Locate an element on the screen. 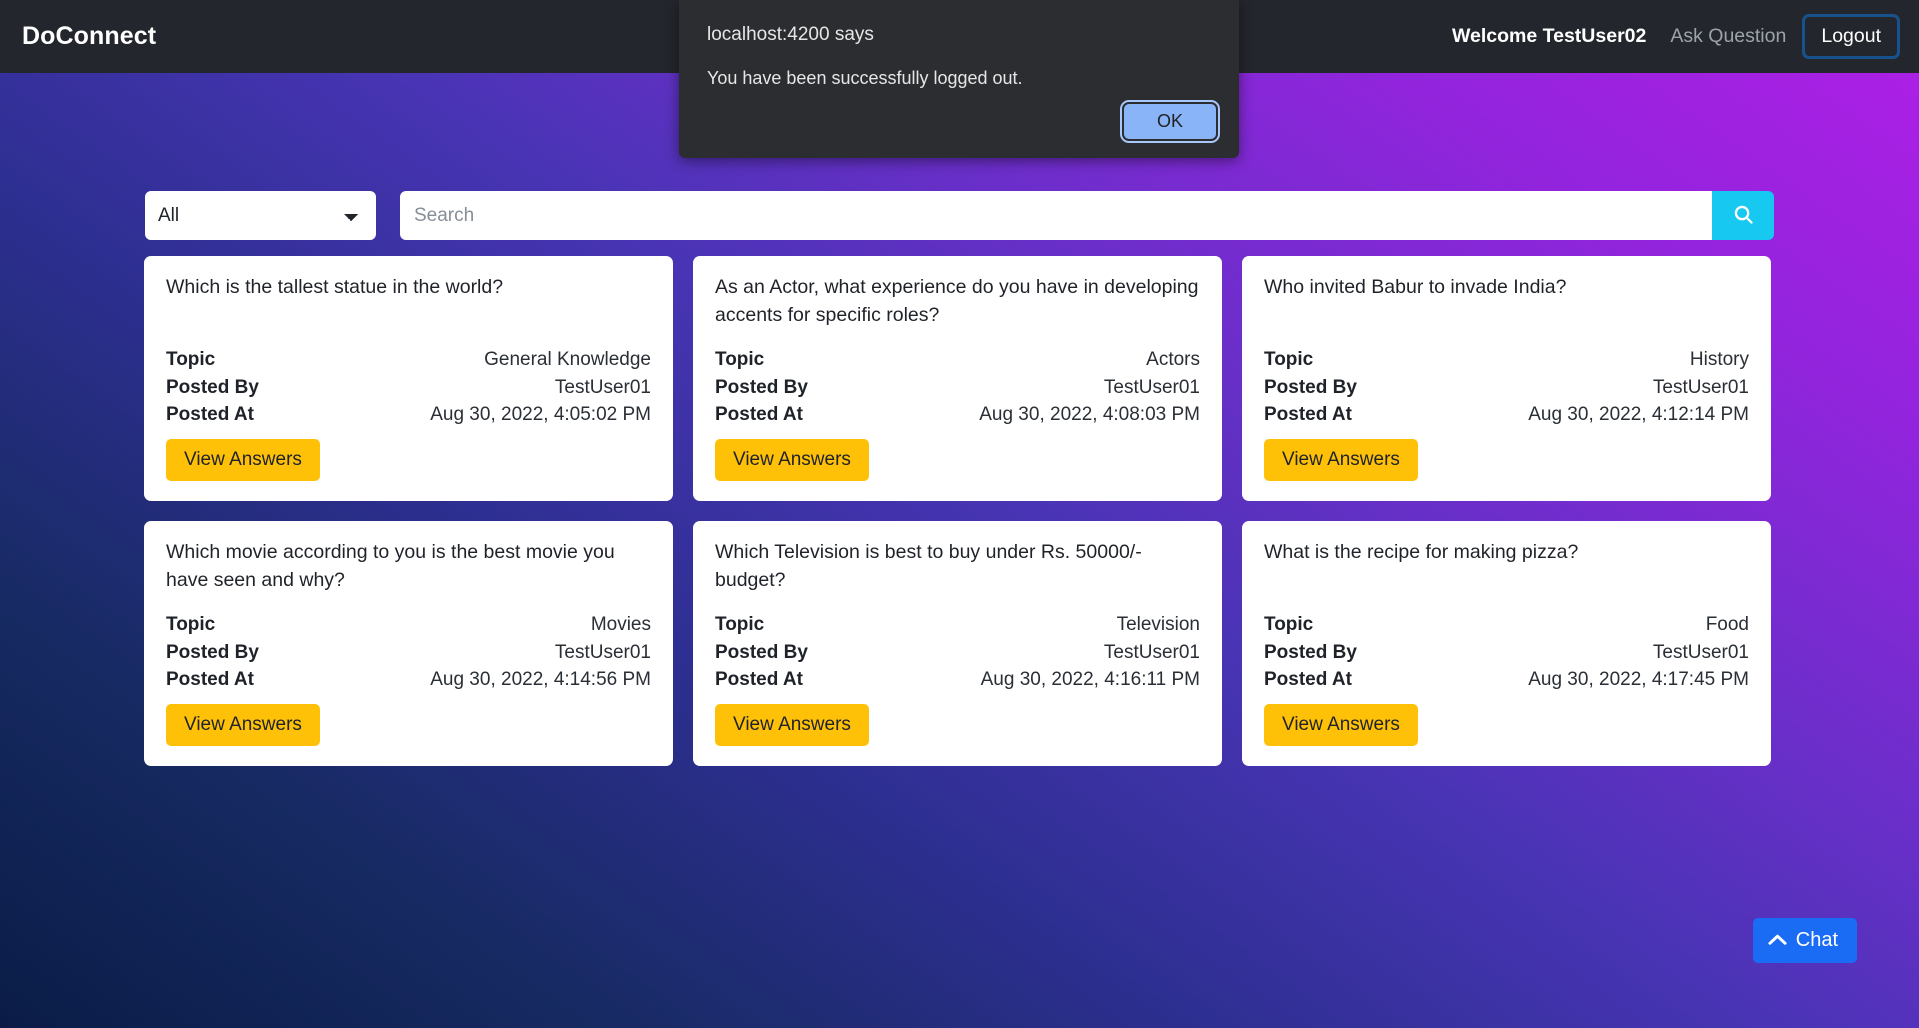 The image size is (1919, 1028). ask-question-link: Ask Question is located at coordinates (1728, 36).